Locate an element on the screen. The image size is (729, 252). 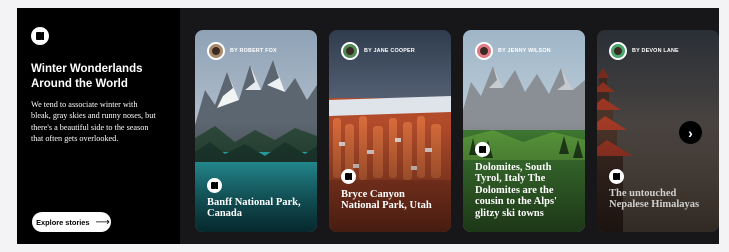
chevron-right-icon: › is located at coordinates (690, 132).